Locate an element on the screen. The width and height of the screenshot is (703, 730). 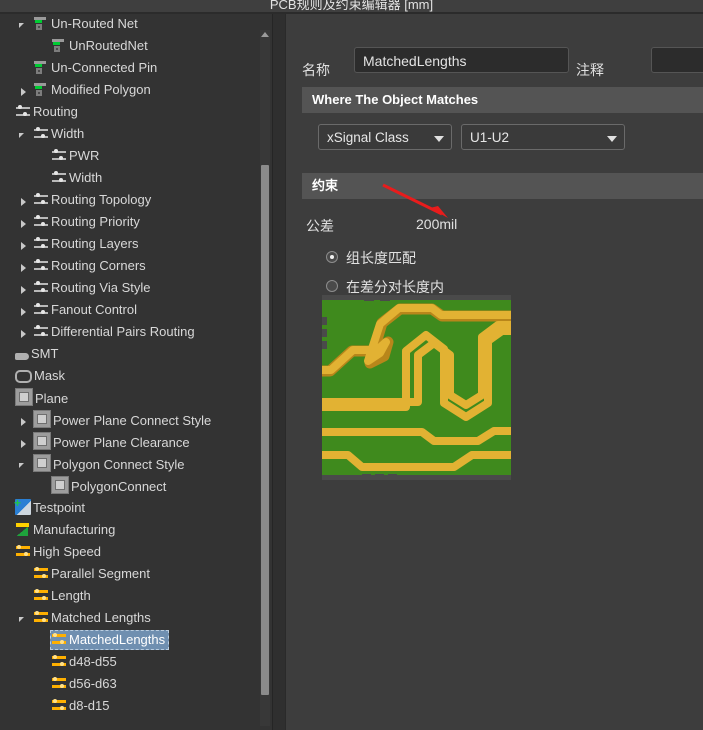
tree-item-content: Length is located at coordinates (63, 596).